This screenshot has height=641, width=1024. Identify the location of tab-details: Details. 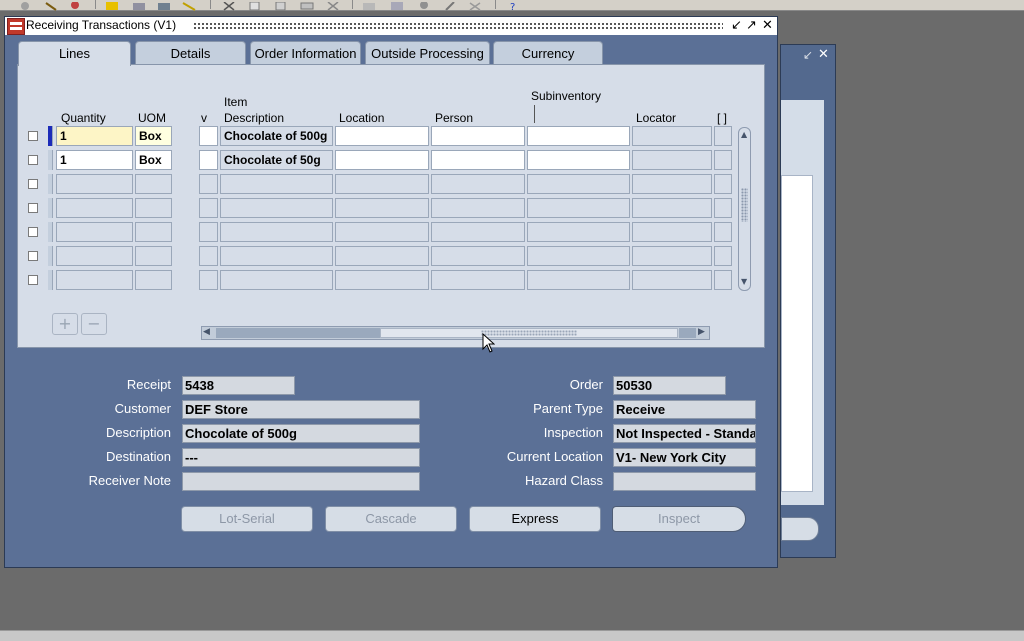
(190, 53).